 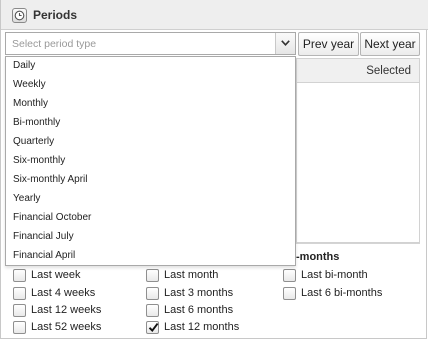 I want to click on dropdown-item: Six-monthly, so click(x=39, y=160).